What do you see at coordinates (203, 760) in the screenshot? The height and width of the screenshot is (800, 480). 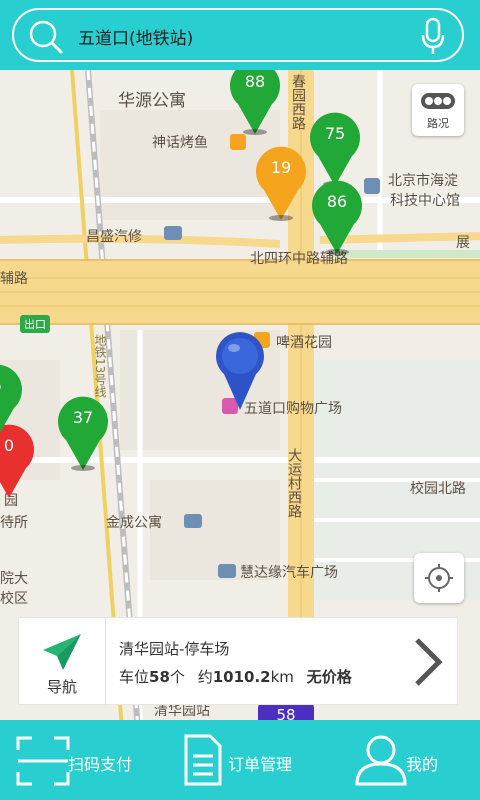 I see `document-icon` at bounding box center [203, 760].